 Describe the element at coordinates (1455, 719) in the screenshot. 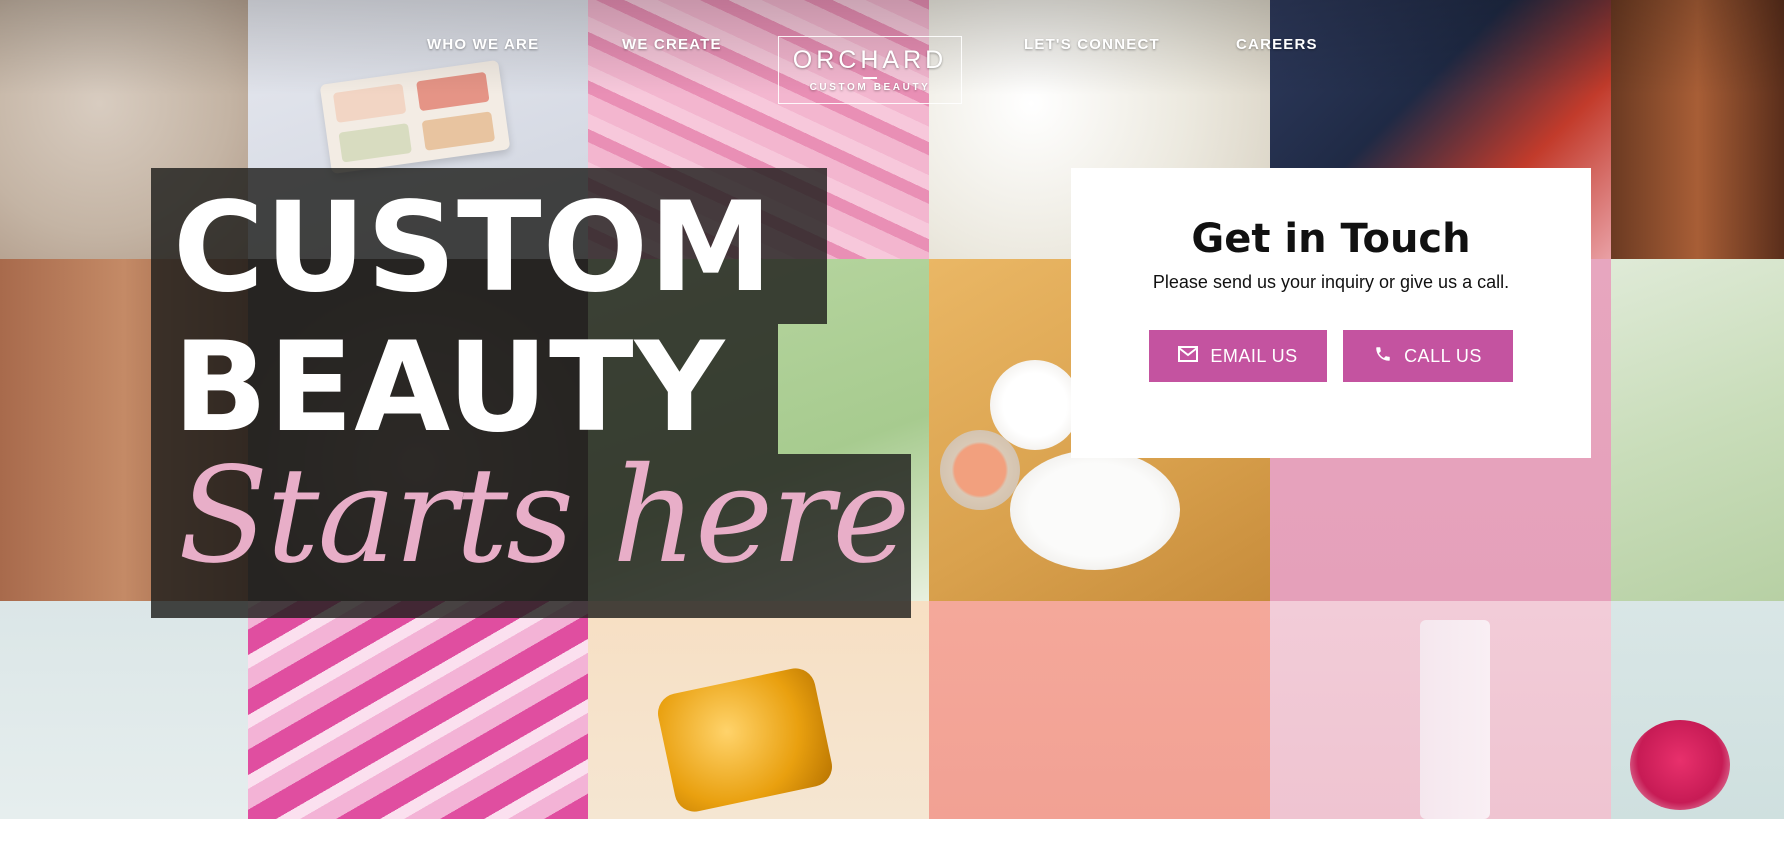

I see `lip-stick-image` at that location.